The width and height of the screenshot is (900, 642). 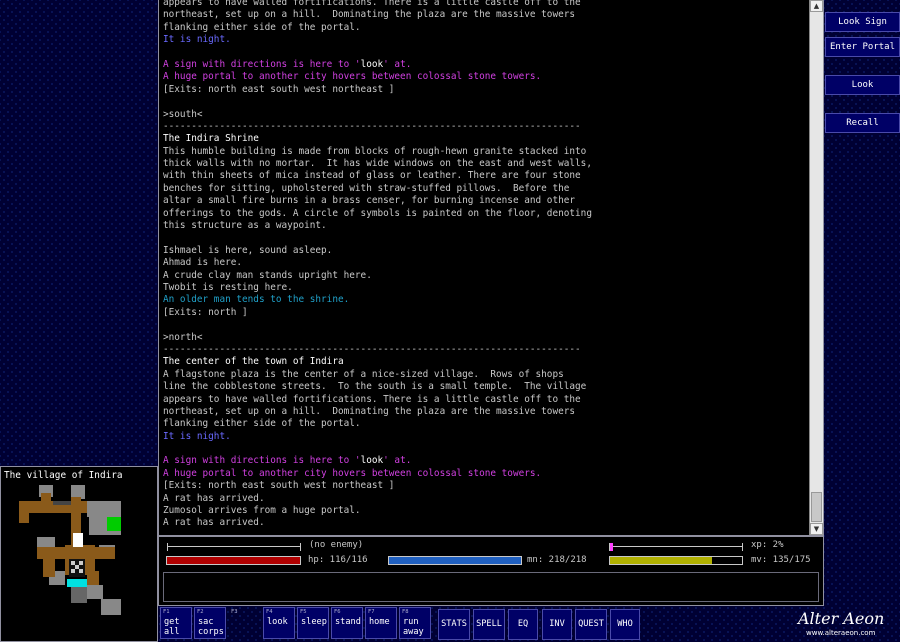 I want to click on mana-bar, so click(x=455, y=560).